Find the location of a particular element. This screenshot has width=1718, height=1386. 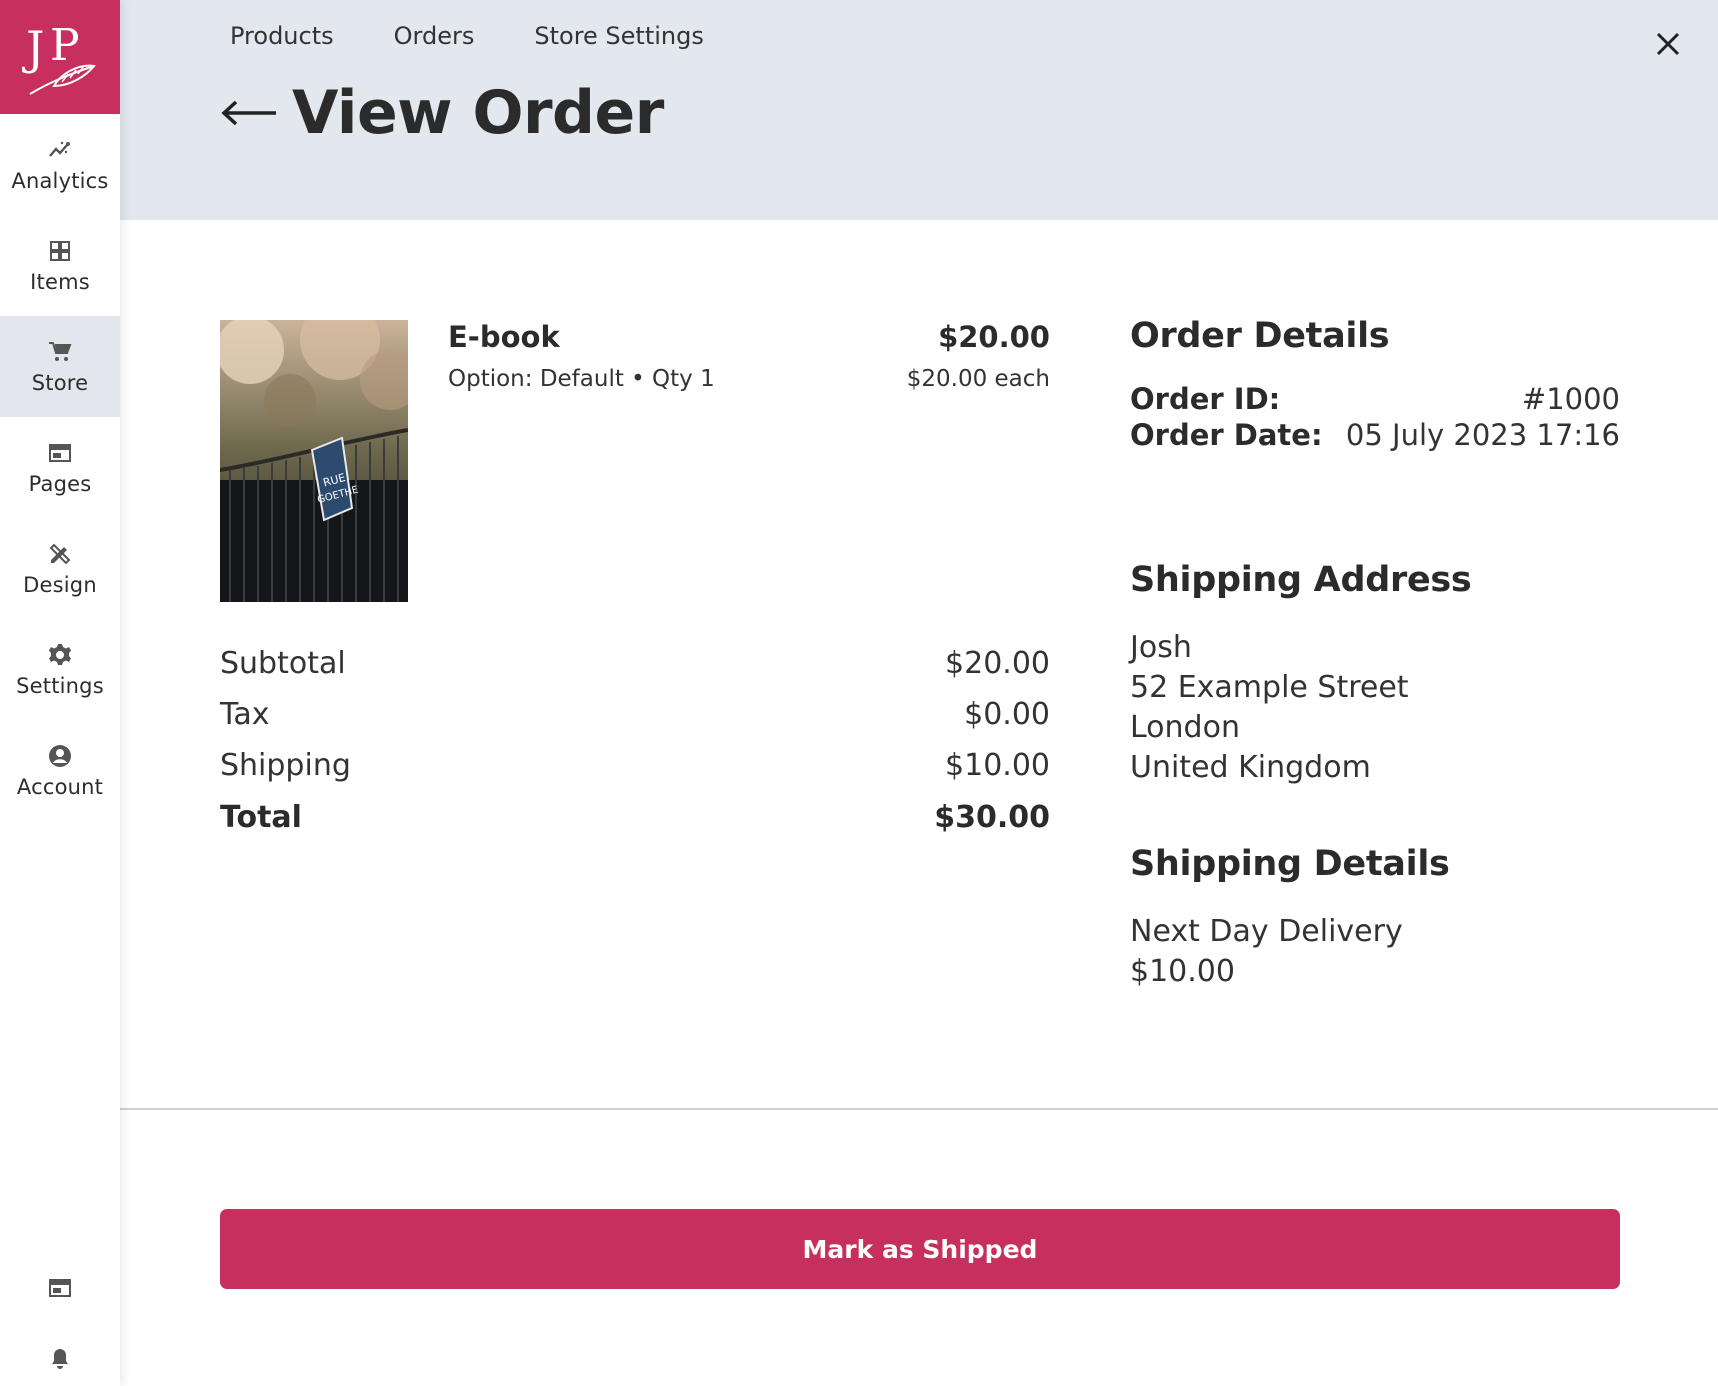

account-icon is located at coordinates (60, 756).